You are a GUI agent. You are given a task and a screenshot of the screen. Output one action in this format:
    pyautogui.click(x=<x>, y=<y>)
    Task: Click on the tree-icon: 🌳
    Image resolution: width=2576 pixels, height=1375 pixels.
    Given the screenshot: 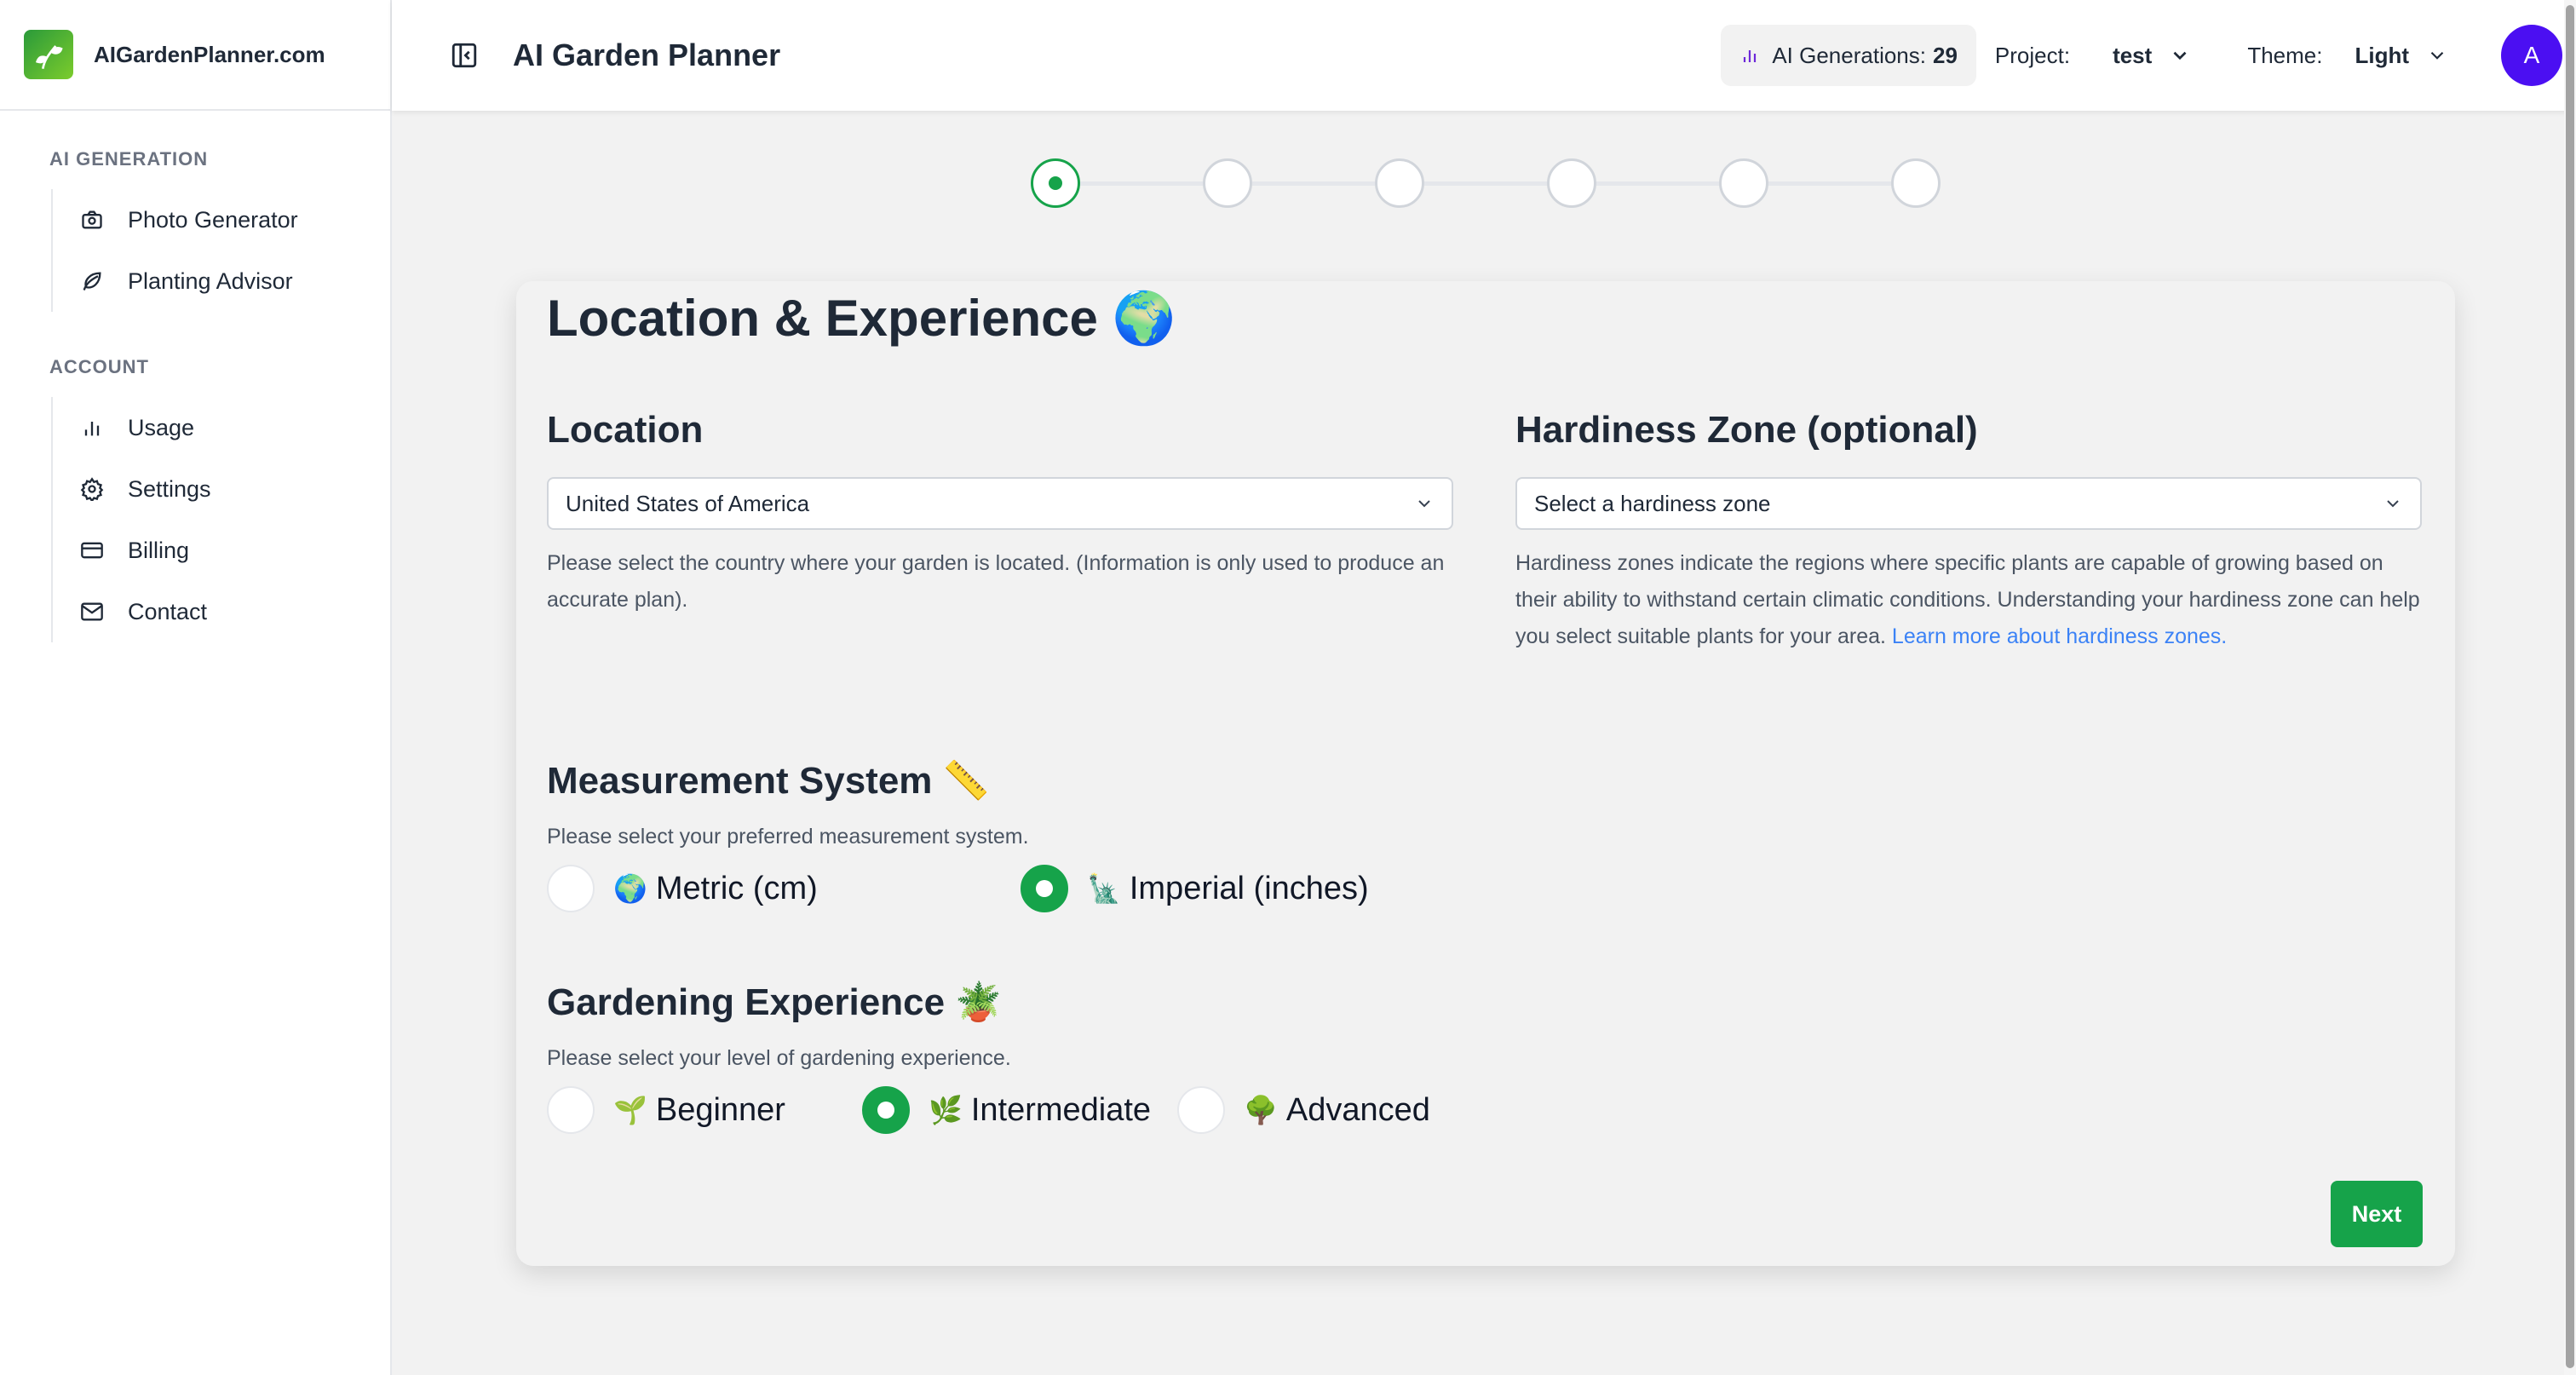 What is the action you would take?
    pyautogui.click(x=1261, y=1110)
    